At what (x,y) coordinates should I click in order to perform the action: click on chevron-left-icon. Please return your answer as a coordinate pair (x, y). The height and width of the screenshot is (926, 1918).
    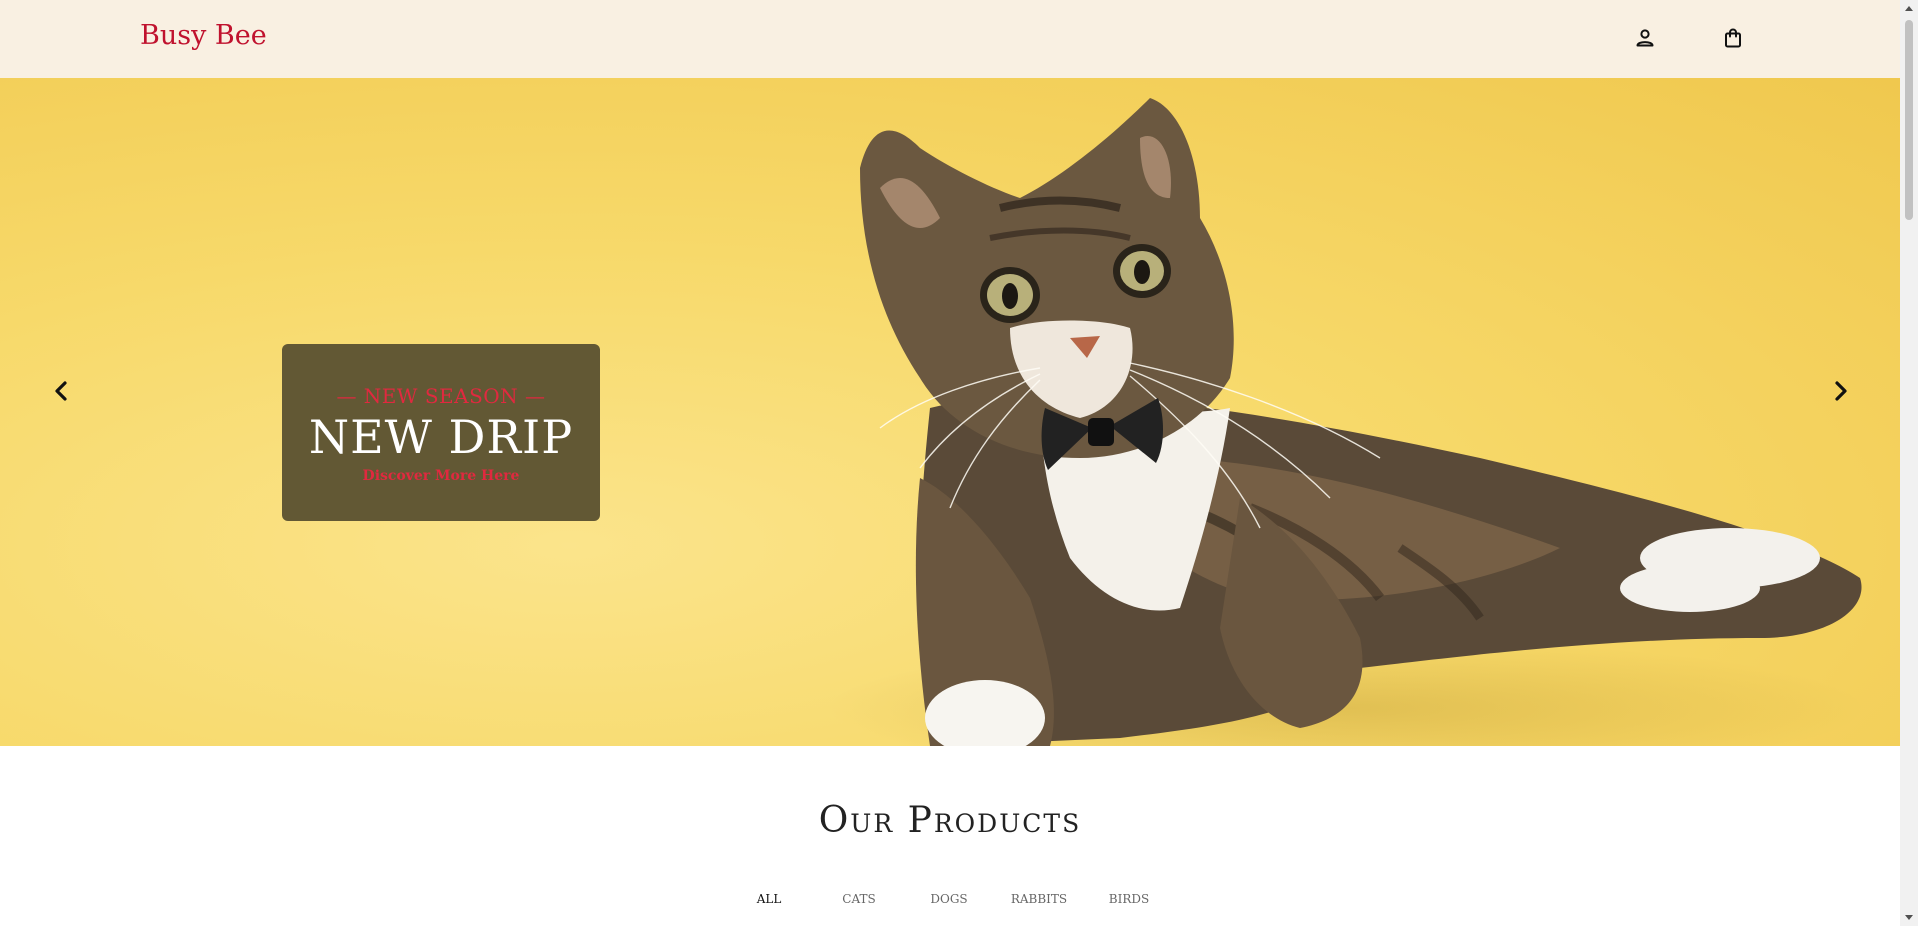
    Looking at the image, I should click on (61, 391).